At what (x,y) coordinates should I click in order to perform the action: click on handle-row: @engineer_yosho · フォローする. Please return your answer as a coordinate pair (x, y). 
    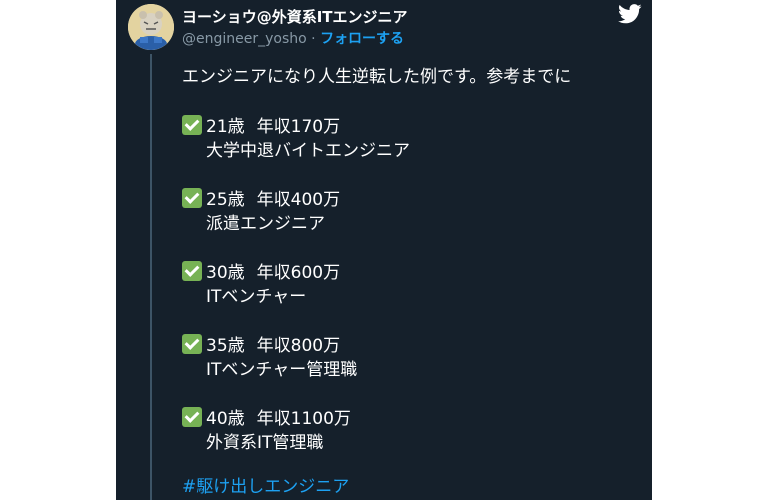
    Looking at the image, I should click on (293, 38).